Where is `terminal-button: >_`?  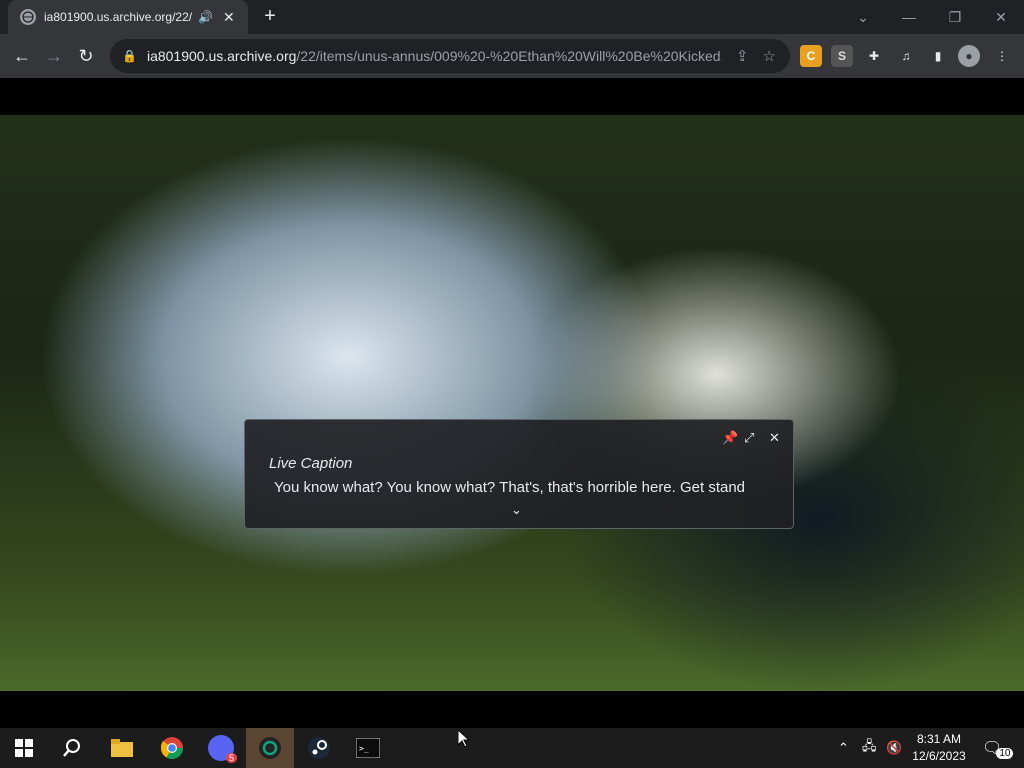
terminal-button: >_ is located at coordinates (368, 748).